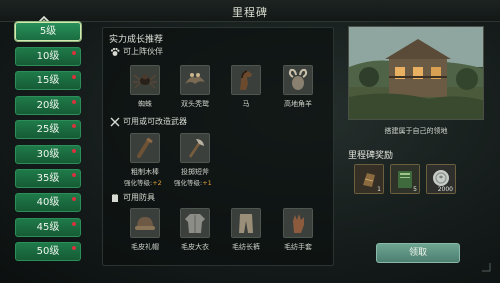 The height and width of the screenshot is (283, 500). I want to click on ram-icon, so click(298, 80).